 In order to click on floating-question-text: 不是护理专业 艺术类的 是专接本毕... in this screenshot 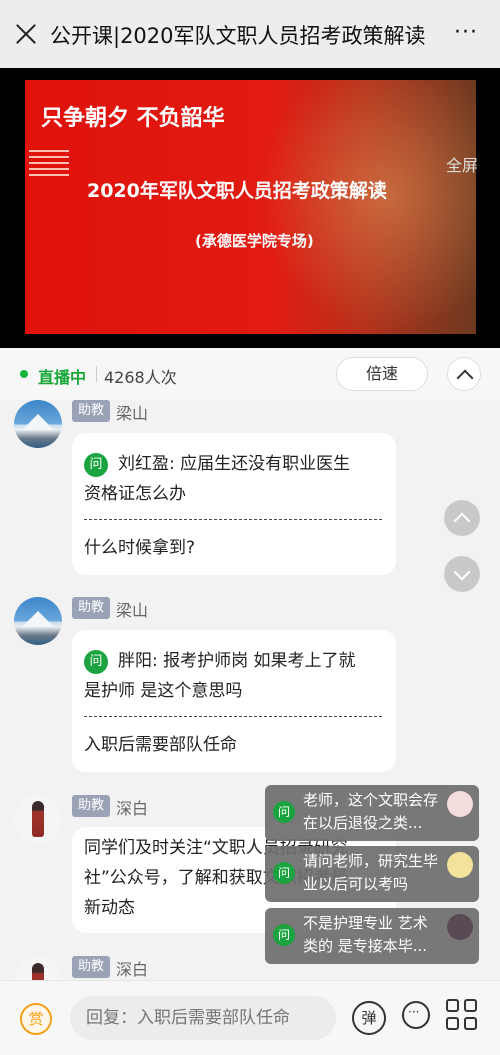, I will do `click(365, 934)`.